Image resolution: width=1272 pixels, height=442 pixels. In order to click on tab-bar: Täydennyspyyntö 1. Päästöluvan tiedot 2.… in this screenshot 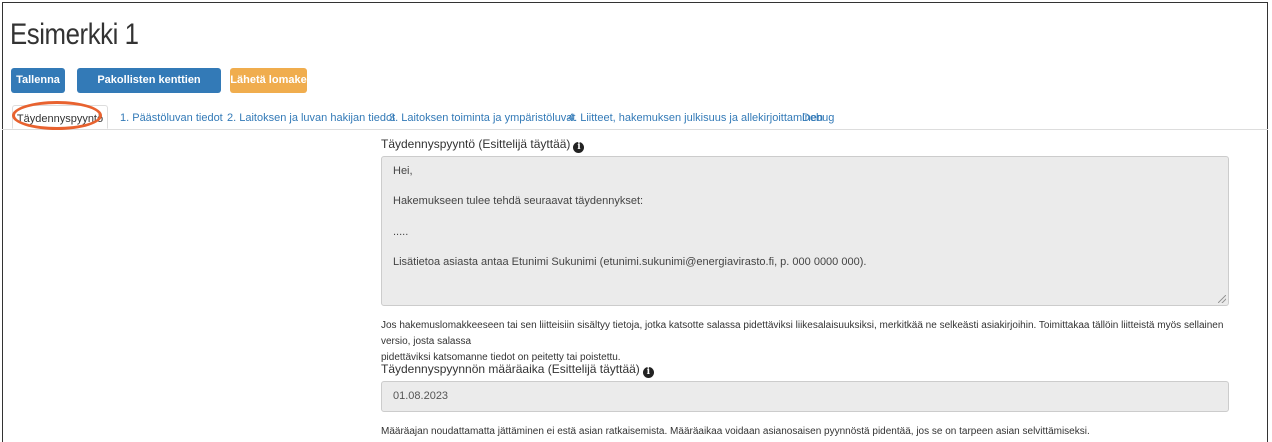, I will do `click(635, 117)`.